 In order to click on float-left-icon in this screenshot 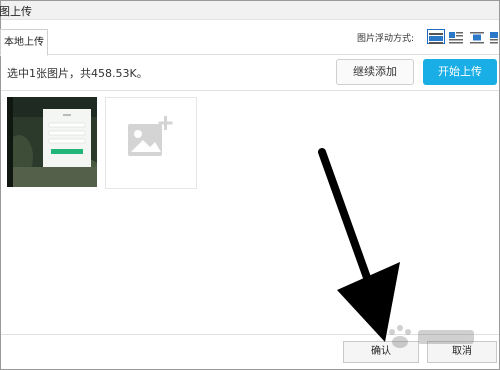, I will do `click(457, 36)`.